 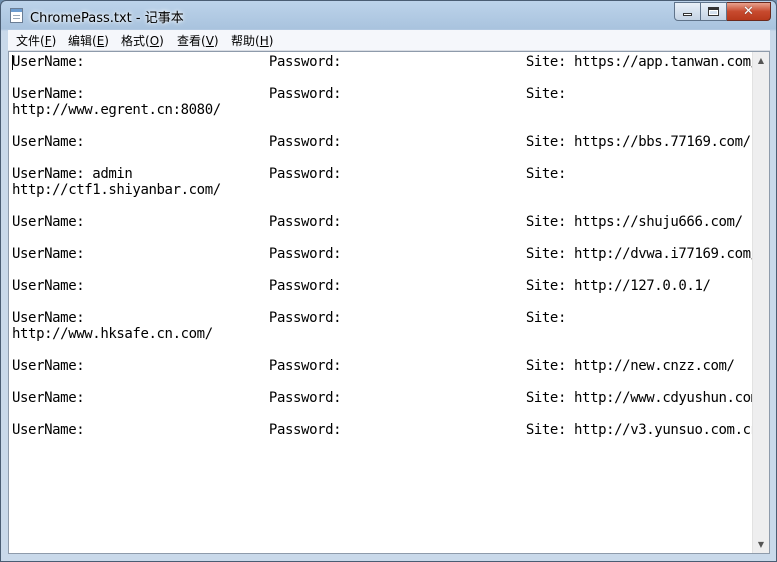 I want to click on notepad-icon, so click(x=16, y=15).